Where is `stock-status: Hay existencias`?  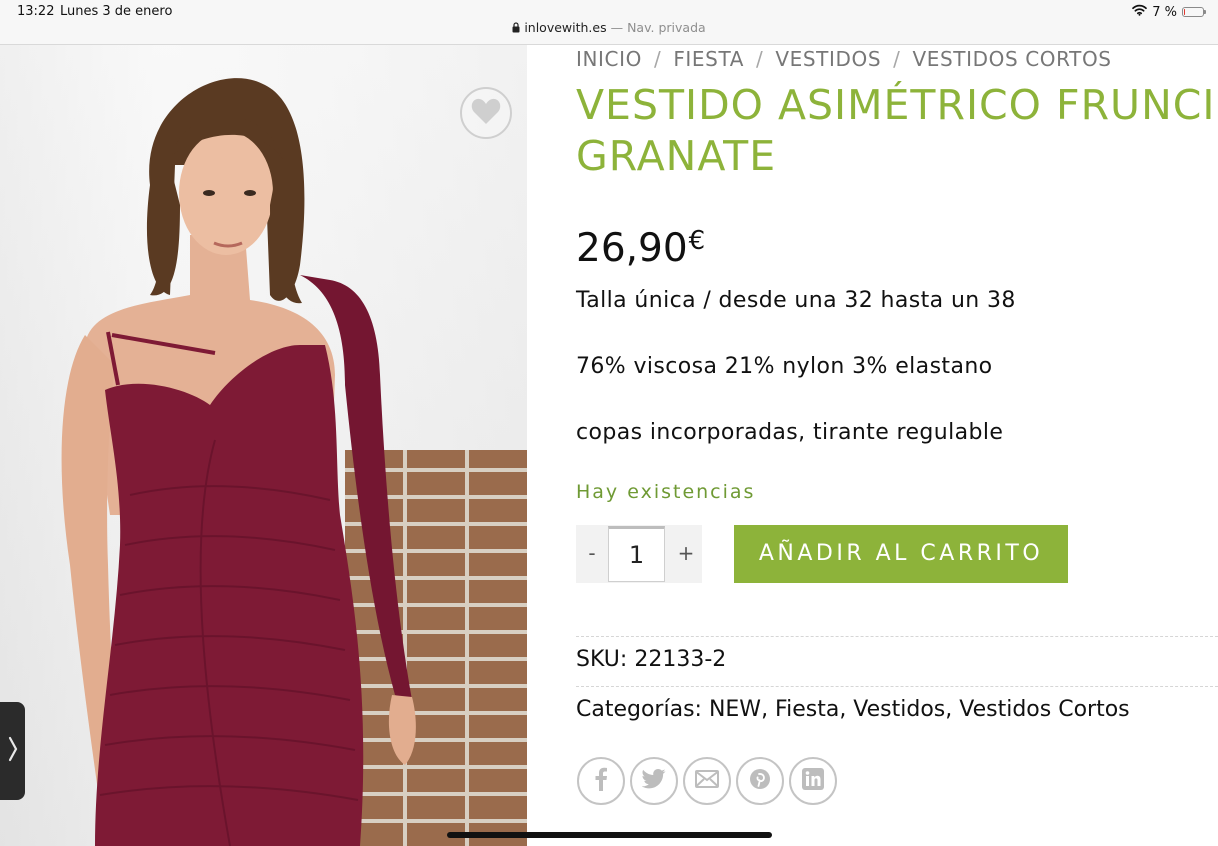 stock-status: Hay existencias is located at coordinates (666, 492).